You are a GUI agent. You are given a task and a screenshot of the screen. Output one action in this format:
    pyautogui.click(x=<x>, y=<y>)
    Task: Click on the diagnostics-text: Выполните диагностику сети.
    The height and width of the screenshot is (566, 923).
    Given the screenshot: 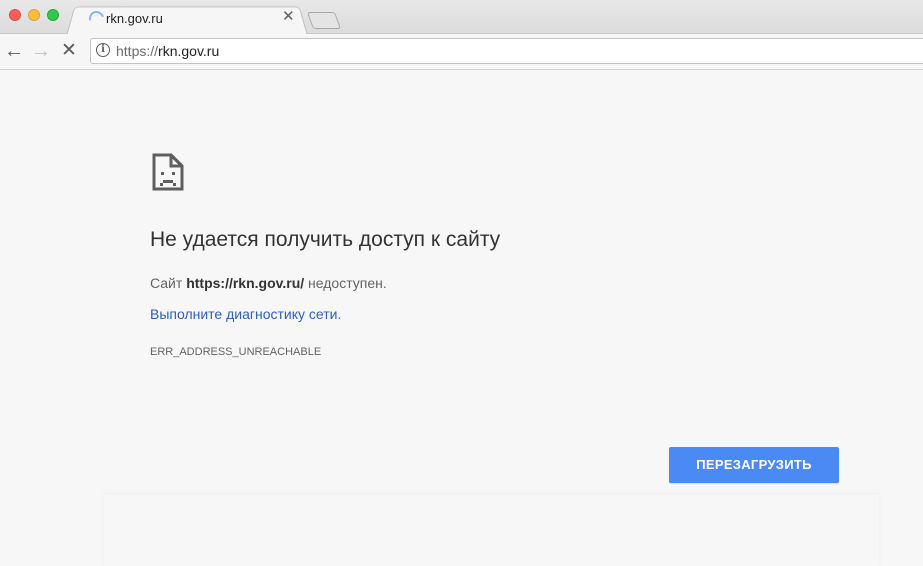 What is the action you would take?
    pyautogui.click(x=245, y=314)
    